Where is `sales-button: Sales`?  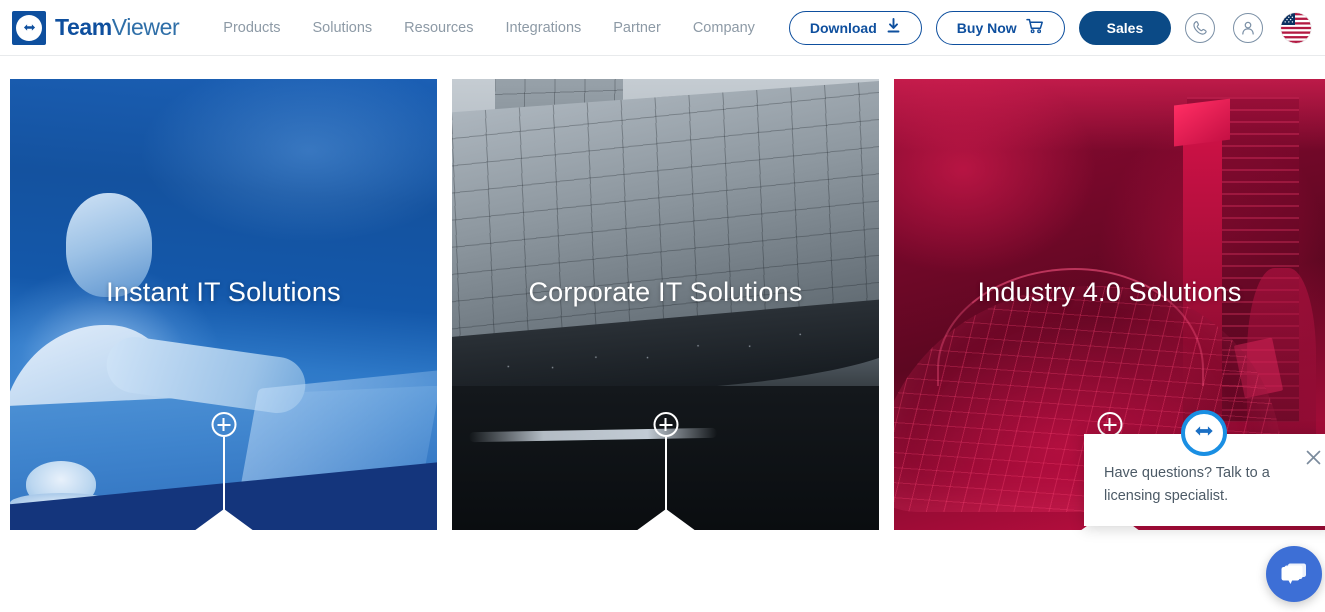
sales-button: Sales is located at coordinates (1125, 27).